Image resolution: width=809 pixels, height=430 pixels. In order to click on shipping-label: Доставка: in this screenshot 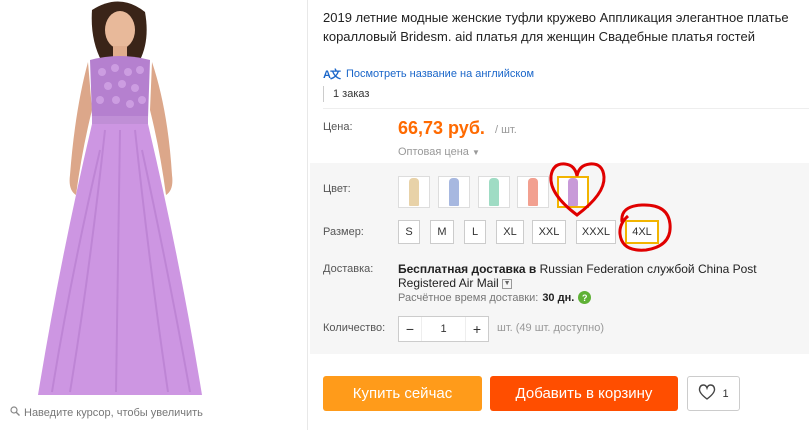, I will do `click(348, 269)`.